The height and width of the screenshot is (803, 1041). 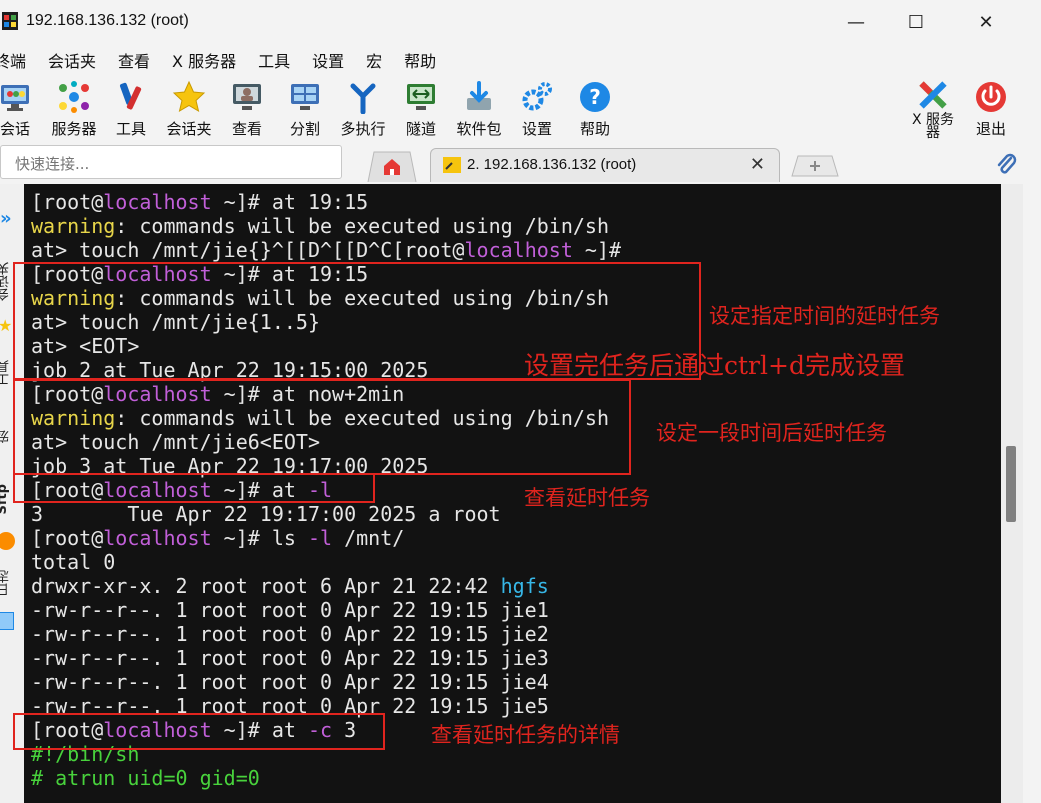 What do you see at coordinates (189, 96) in the screenshot?
I see `star-icon` at bounding box center [189, 96].